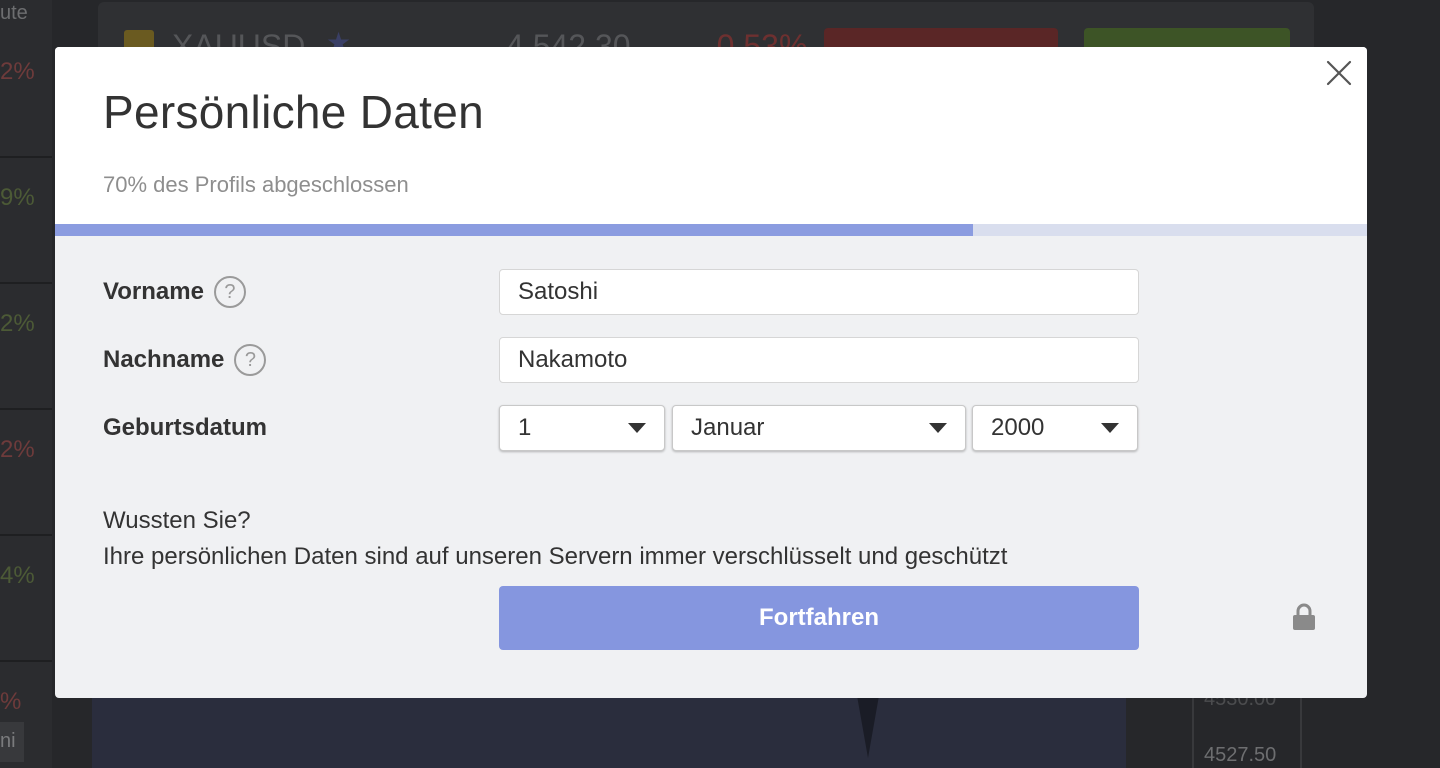 This screenshot has width=1440, height=768. I want to click on birthdate-label-text: Geburtsdatum, so click(185, 427).